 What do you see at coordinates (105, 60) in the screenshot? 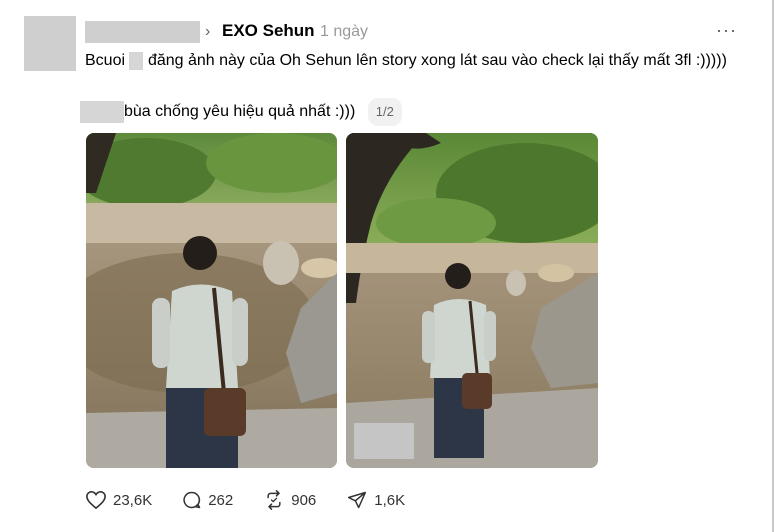
I see `post-text-part1: Bcuoi` at bounding box center [105, 60].